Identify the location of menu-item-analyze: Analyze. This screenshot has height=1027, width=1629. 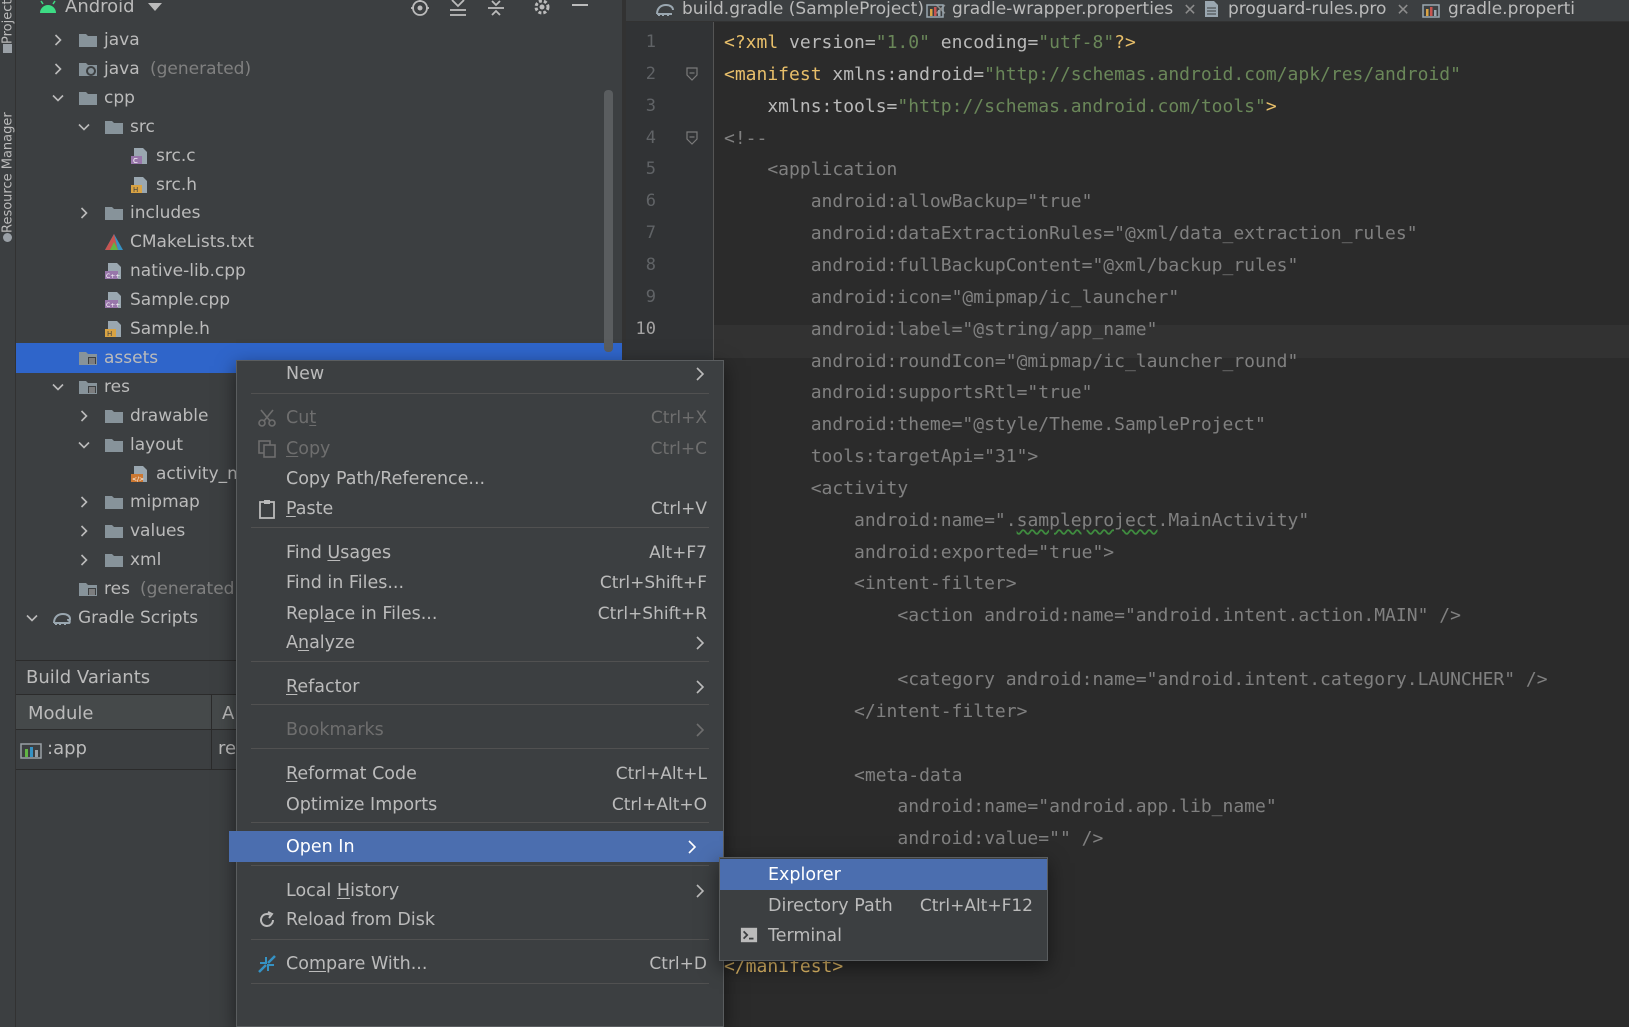
(480, 642).